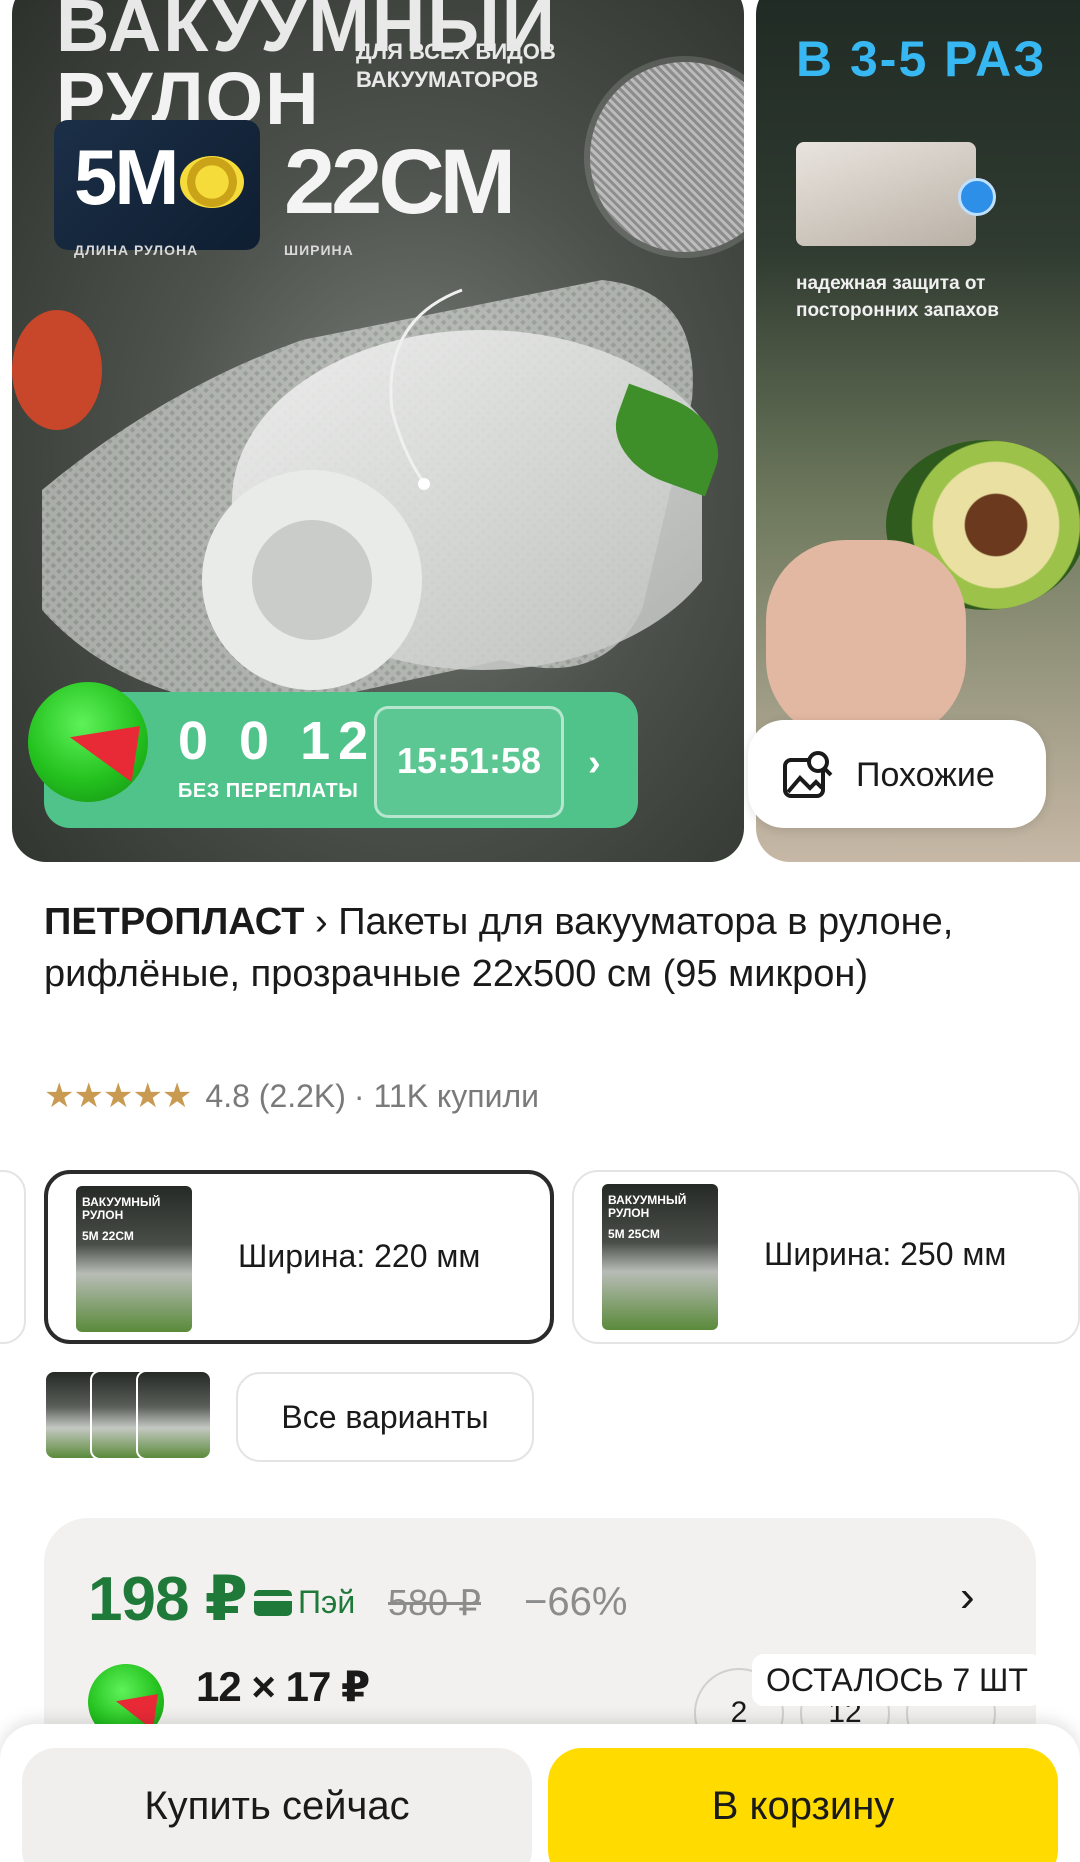 The width and height of the screenshot is (1080, 1862). I want to click on countdown-timer: 15:51:58, so click(469, 760).